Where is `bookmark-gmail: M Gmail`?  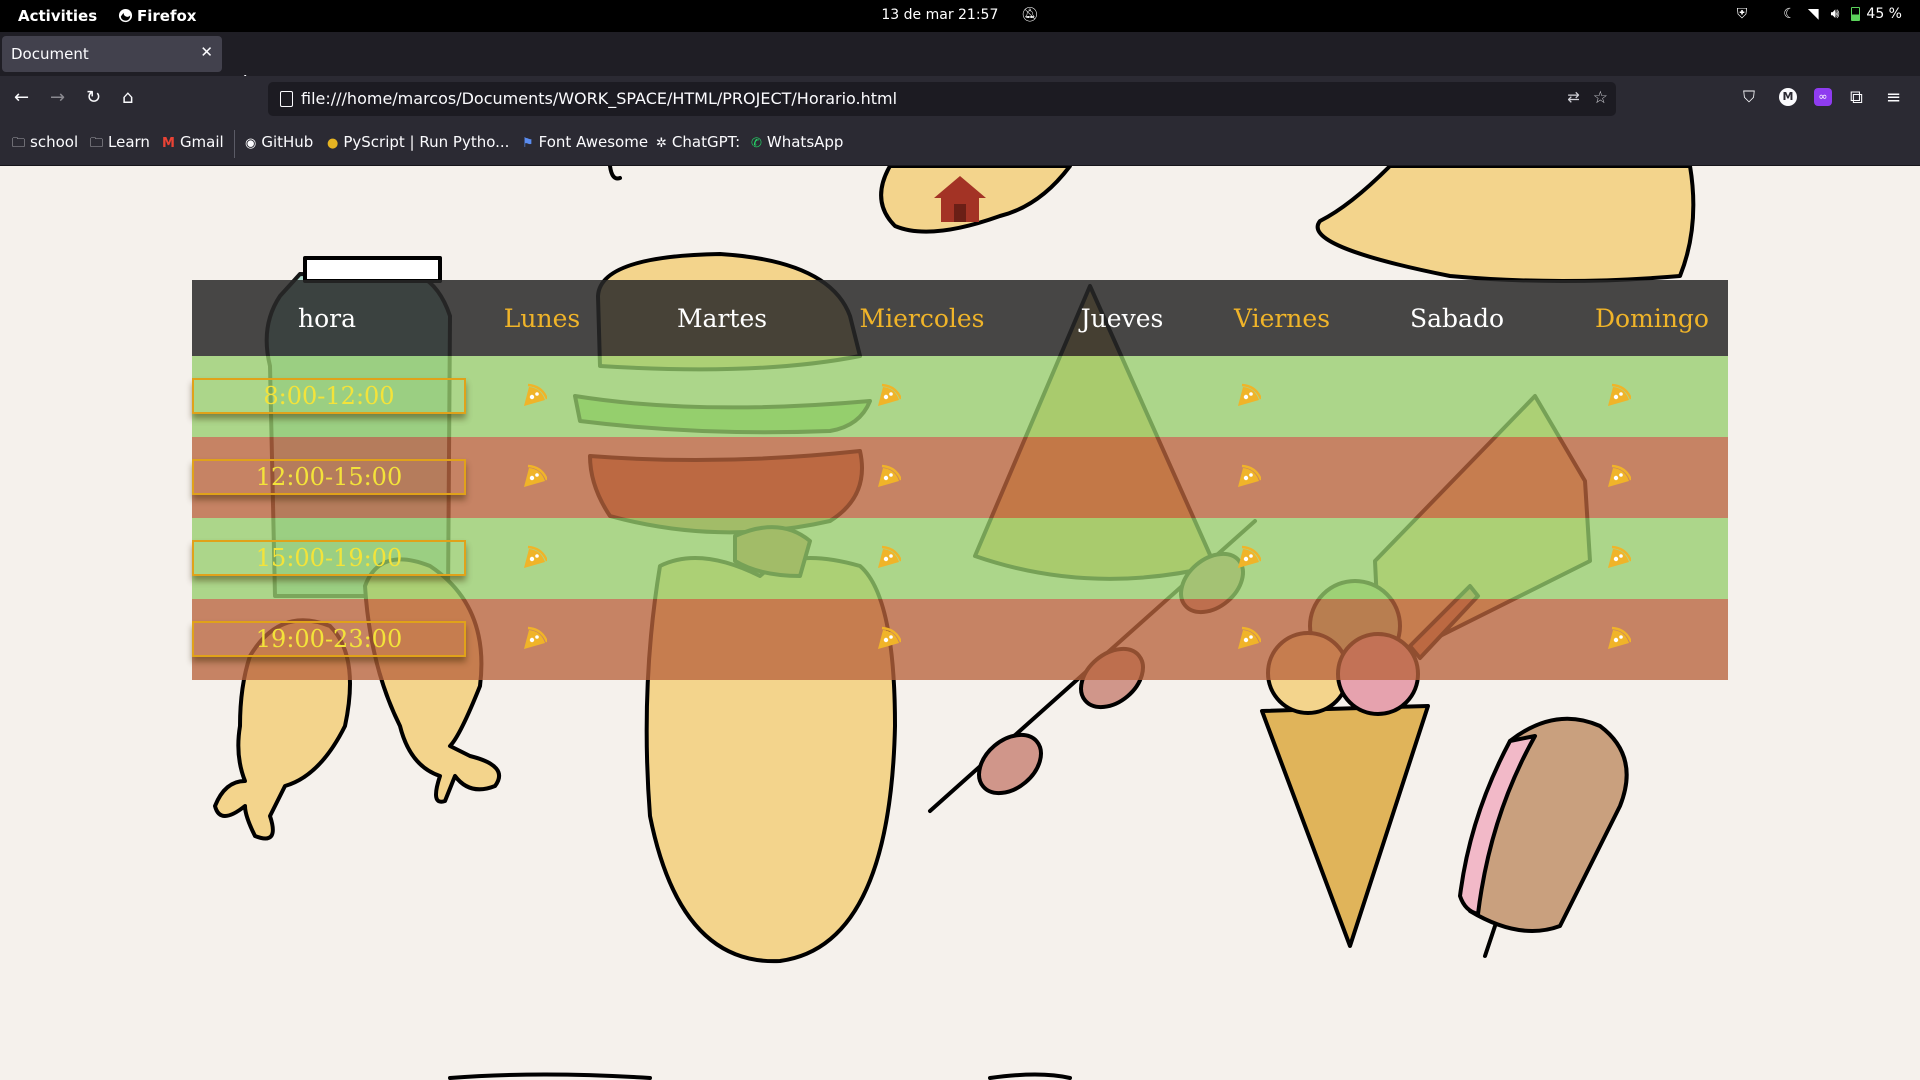
bookmark-gmail: M Gmail is located at coordinates (193, 142).